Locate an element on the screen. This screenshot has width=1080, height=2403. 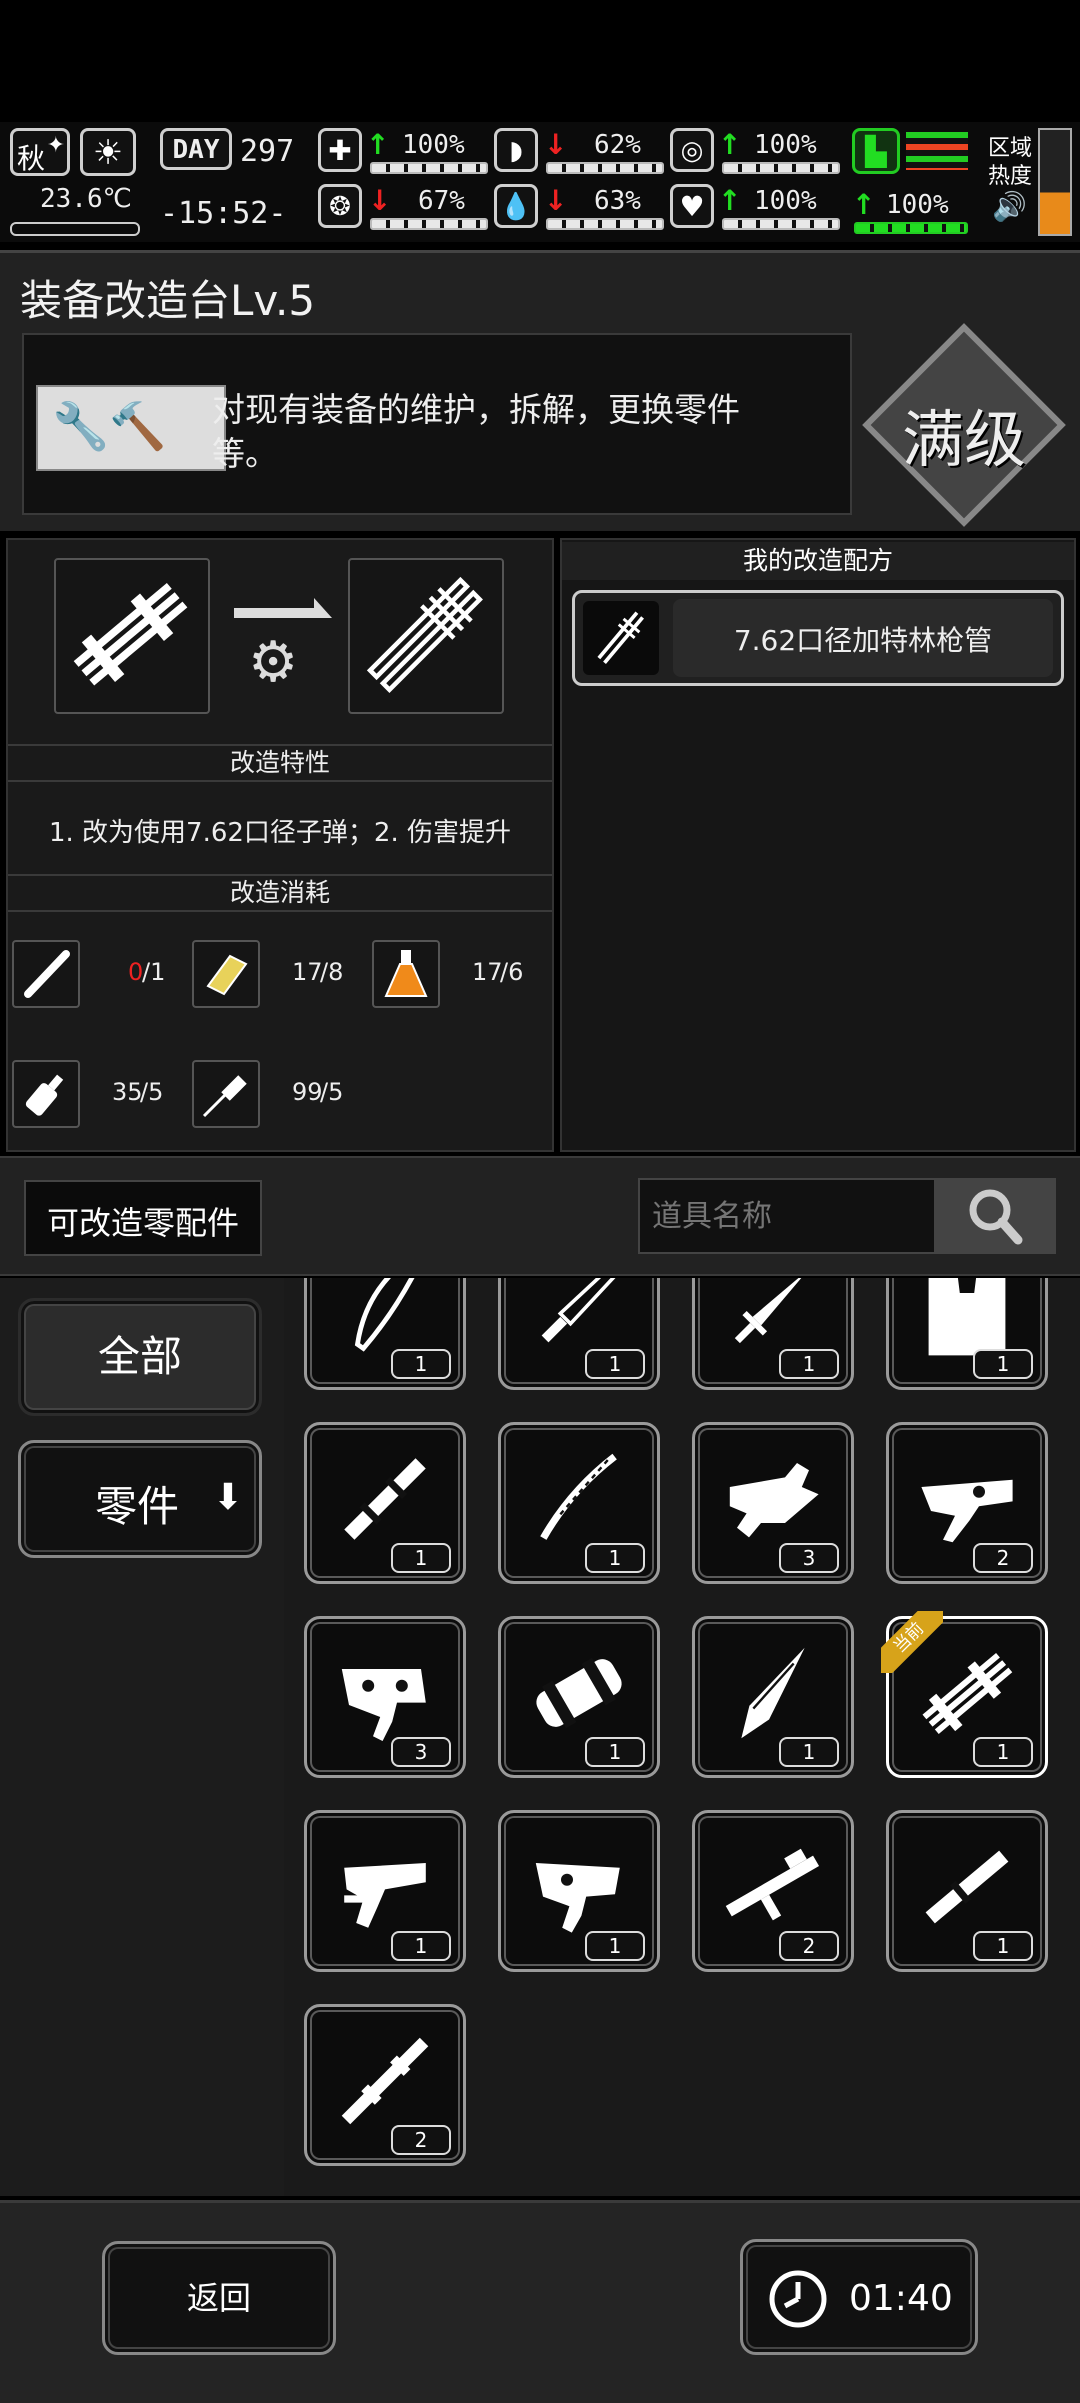
drill-bit-icon is located at coordinates (773, 1693).